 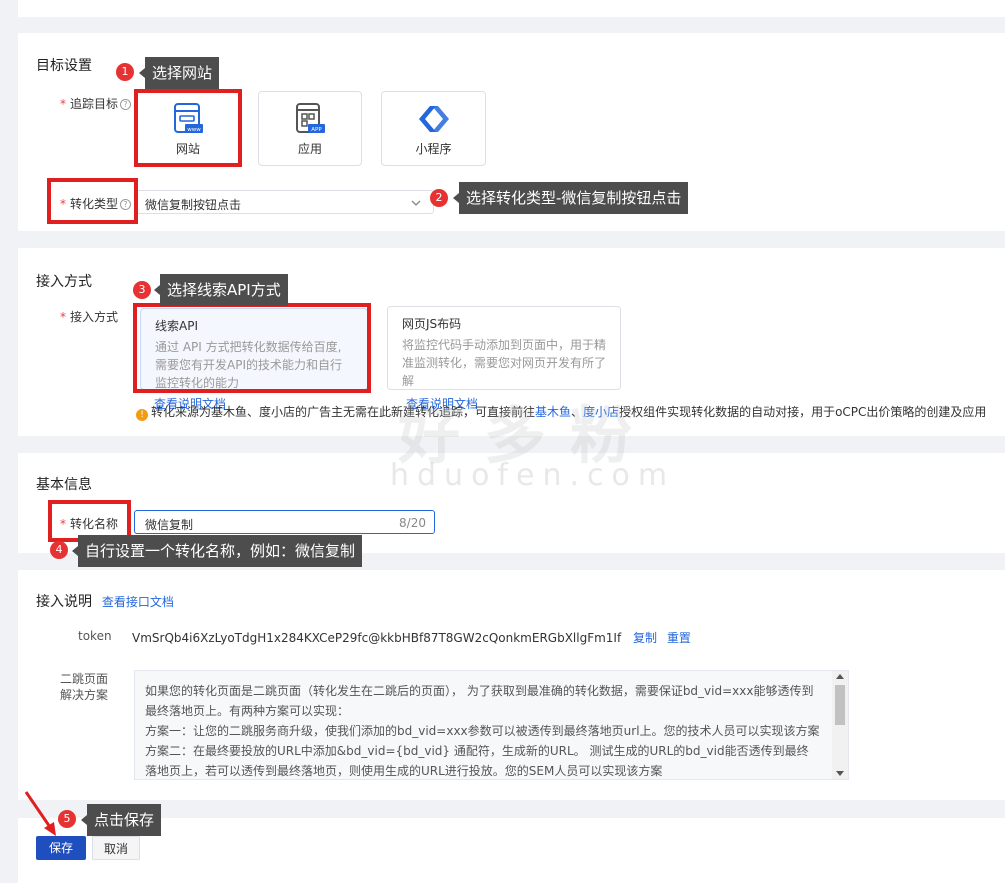 I want to click on access-section-title: 接入方式, so click(x=64, y=282).